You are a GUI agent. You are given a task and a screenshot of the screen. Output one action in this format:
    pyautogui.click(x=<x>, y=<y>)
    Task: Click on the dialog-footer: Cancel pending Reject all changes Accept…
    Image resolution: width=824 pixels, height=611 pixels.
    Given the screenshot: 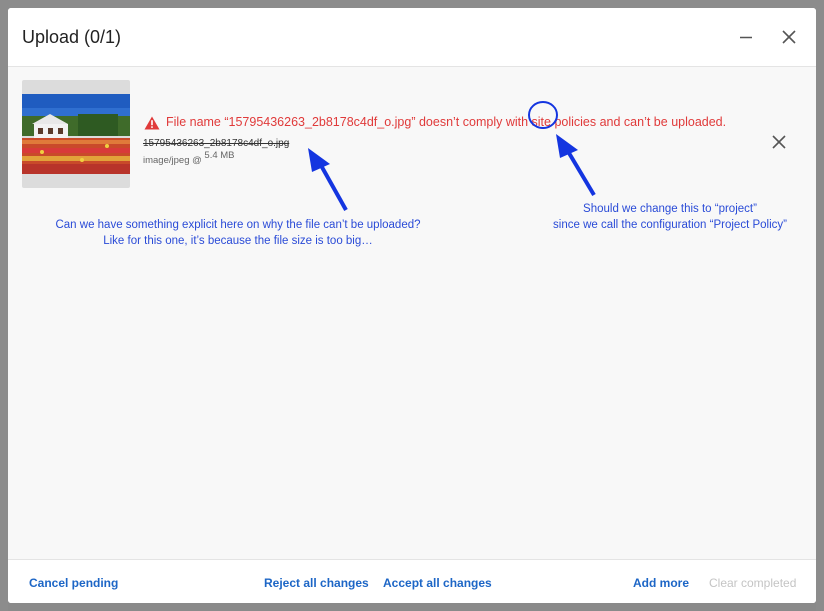 What is the action you would take?
    pyautogui.click(x=412, y=581)
    